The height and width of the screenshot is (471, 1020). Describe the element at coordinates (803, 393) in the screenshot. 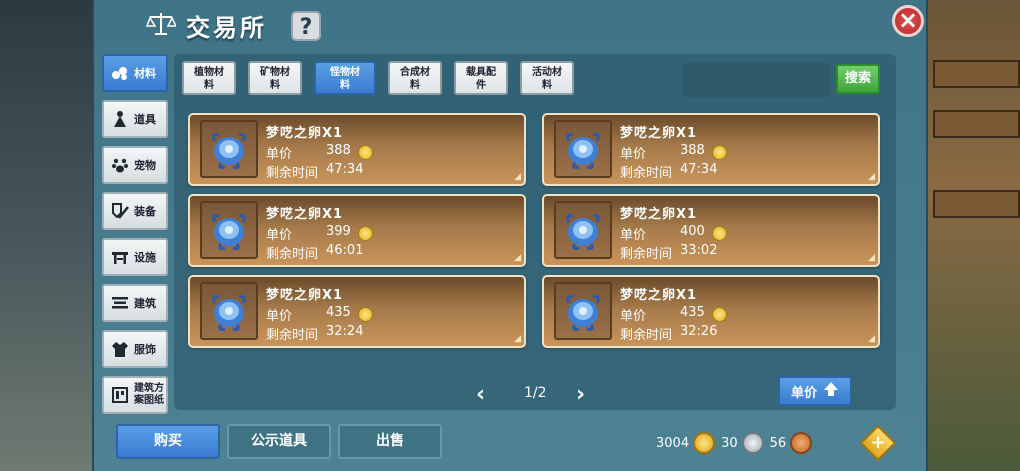

I see `sort-label: 单价` at that location.